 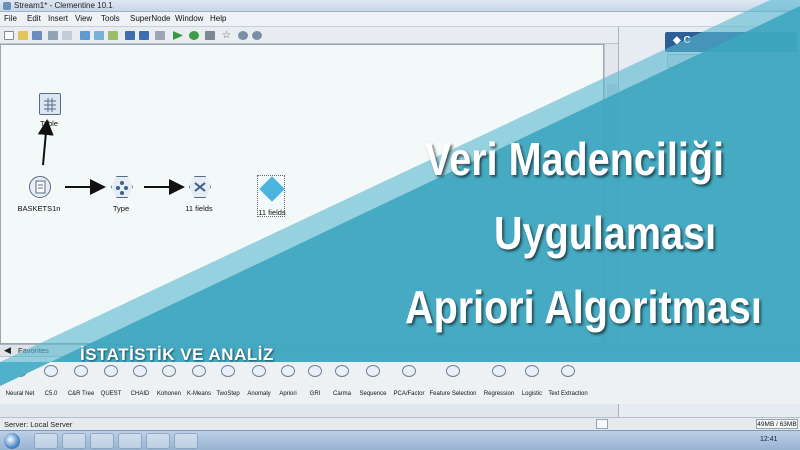 What do you see at coordinates (40, 187) in the screenshot?
I see `source-file-icon` at bounding box center [40, 187].